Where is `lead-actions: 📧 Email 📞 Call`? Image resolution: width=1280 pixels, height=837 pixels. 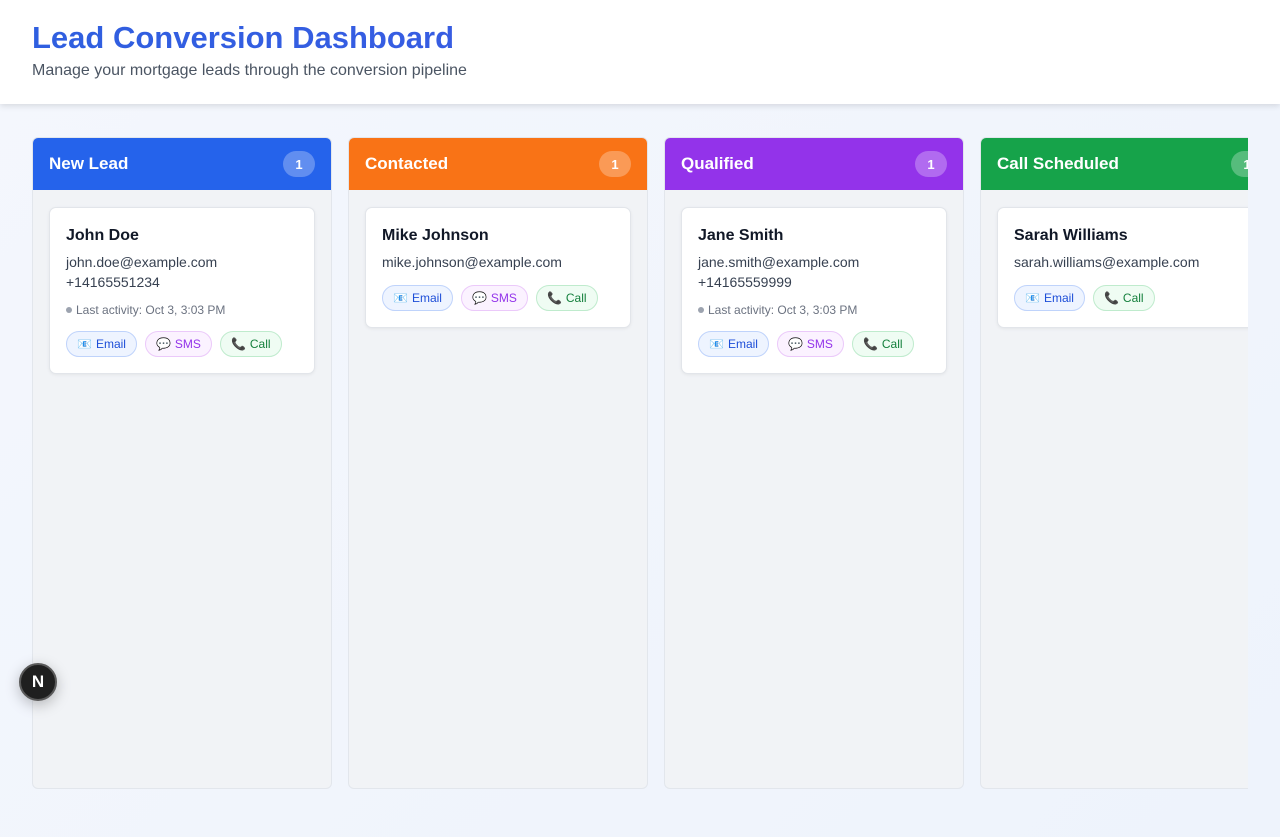 lead-actions: 📧 Email 📞 Call is located at coordinates (1130, 298).